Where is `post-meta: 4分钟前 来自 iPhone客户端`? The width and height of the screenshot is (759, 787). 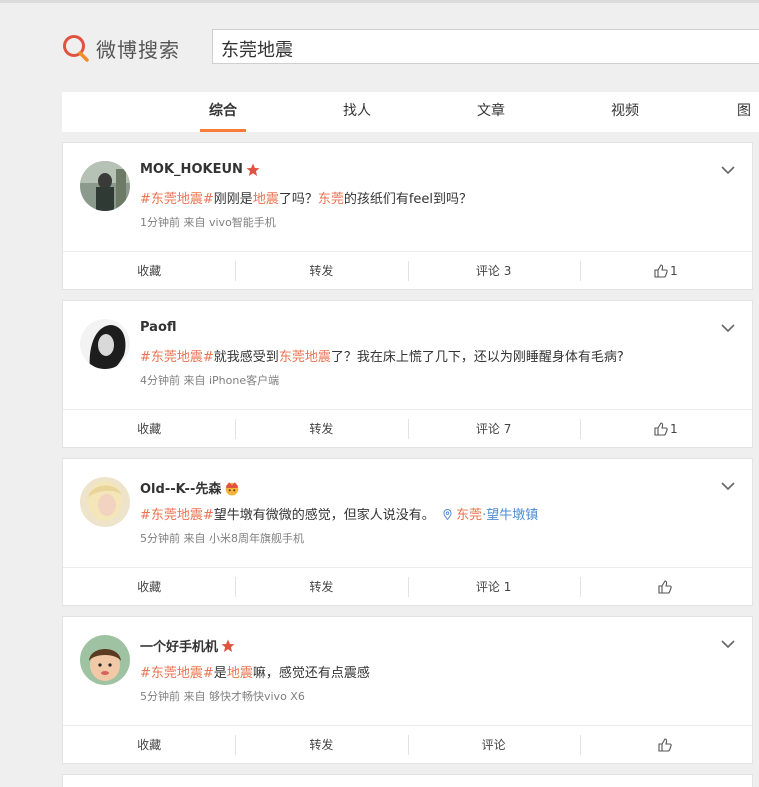 post-meta: 4分钟前 来自 iPhone客户端 is located at coordinates (210, 380).